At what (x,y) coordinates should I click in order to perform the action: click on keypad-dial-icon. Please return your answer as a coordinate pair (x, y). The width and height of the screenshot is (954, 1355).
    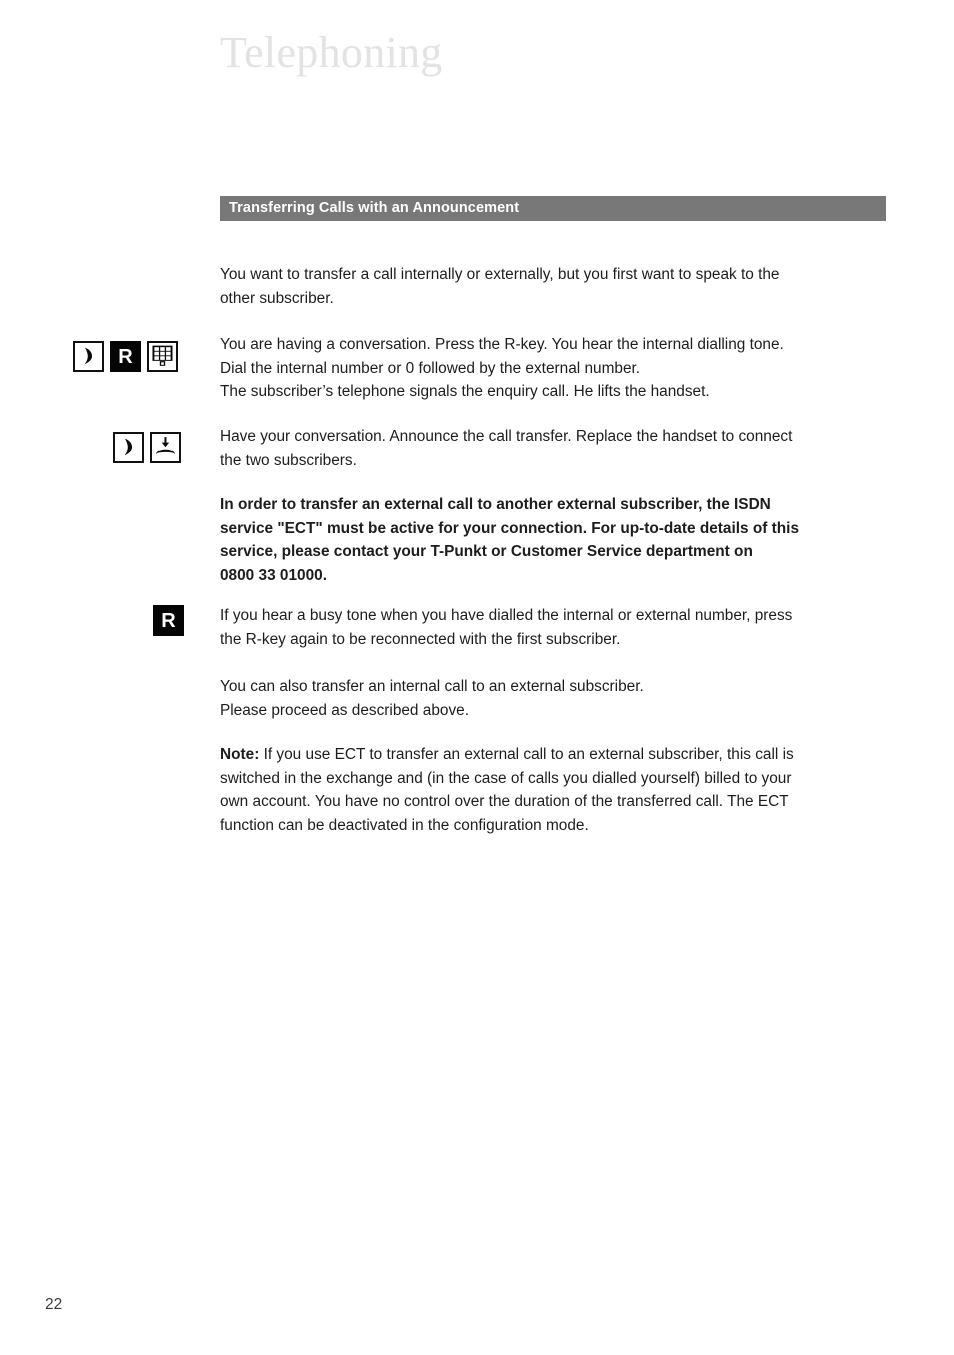
    Looking at the image, I should click on (162, 356).